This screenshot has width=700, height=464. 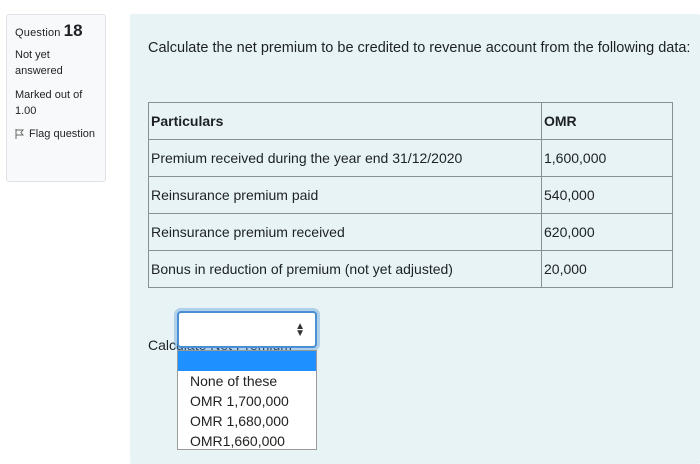 I want to click on question-label: Question, so click(x=38, y=33).